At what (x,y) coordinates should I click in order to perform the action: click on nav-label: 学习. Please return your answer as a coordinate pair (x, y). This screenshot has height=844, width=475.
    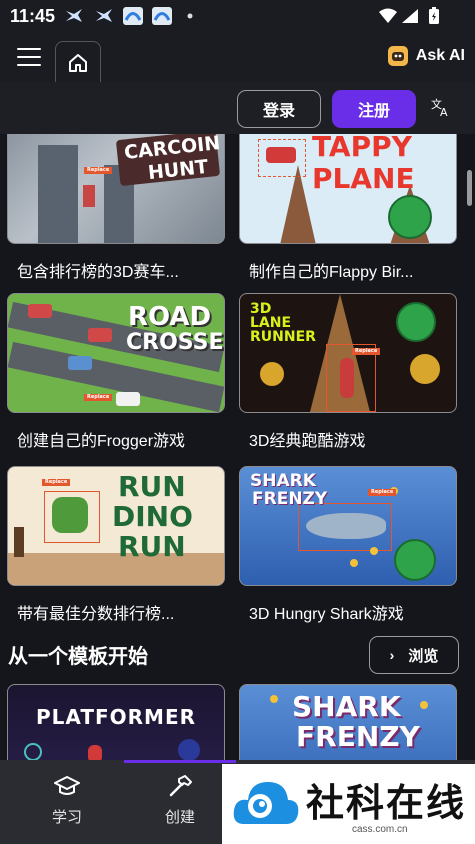
    Looking at the image, I should click on (66, 817).